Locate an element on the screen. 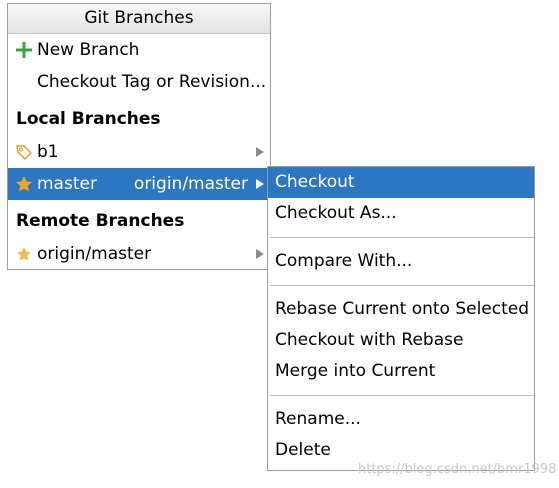  popup-title: Git Branches is located at coordinates (139, 19).